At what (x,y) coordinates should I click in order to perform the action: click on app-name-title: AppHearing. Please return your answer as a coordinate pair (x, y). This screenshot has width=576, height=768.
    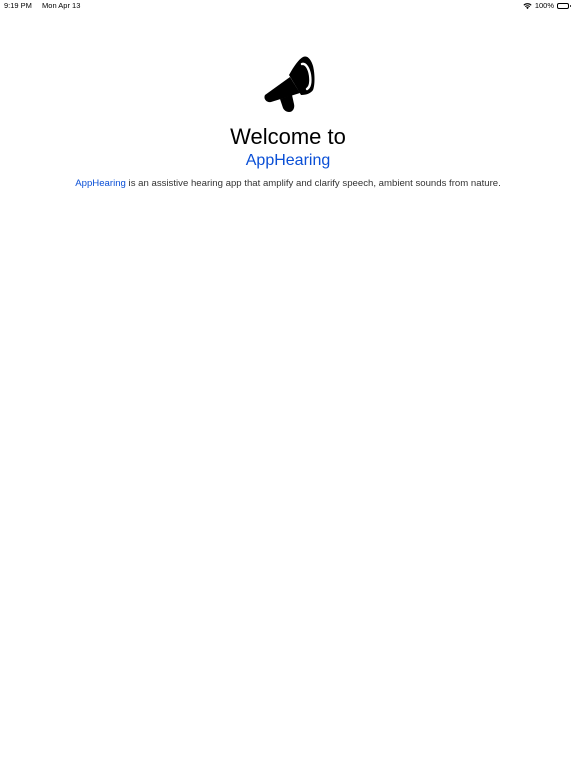
    Looking at the image, I should click on (288, 160).